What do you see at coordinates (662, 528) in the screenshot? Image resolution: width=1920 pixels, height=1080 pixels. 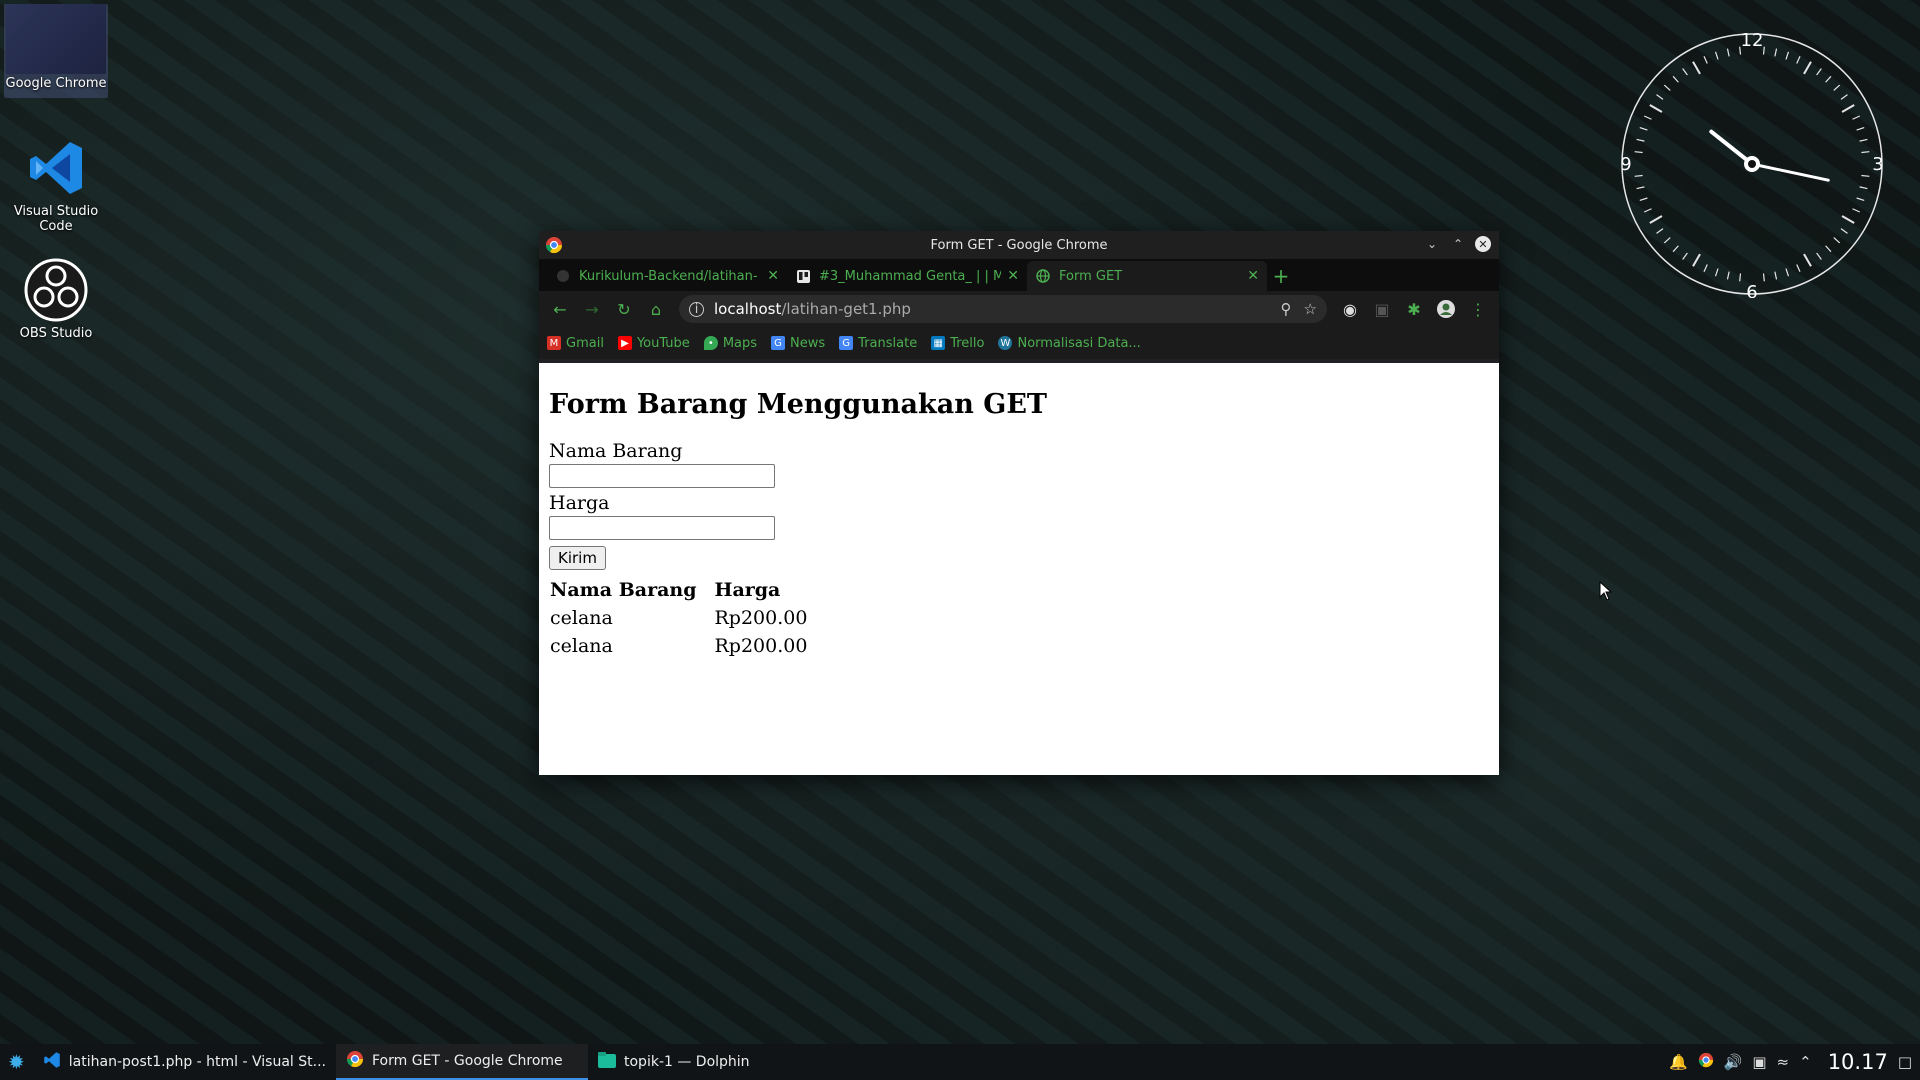 I see `harga-input` at bounding box center [662, 528].